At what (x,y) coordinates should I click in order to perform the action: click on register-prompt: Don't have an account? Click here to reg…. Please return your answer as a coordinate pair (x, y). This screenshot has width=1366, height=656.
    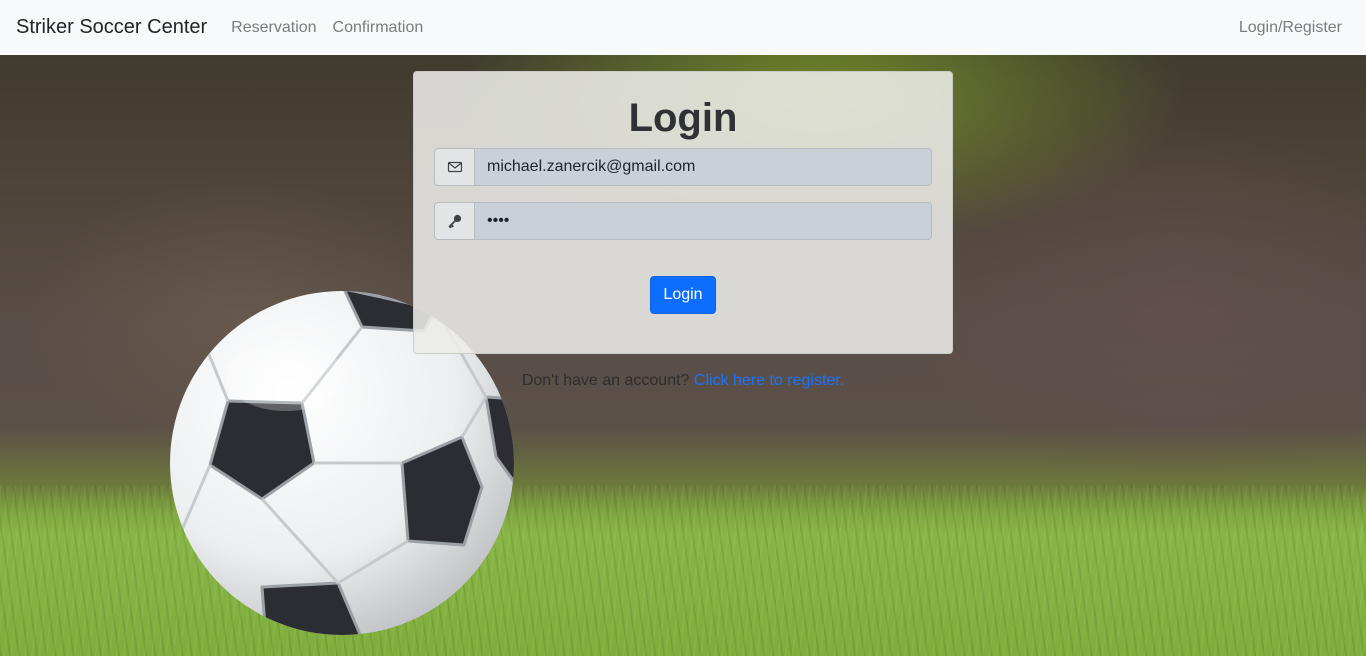
    Looking at the image, I should click on (683, 381).